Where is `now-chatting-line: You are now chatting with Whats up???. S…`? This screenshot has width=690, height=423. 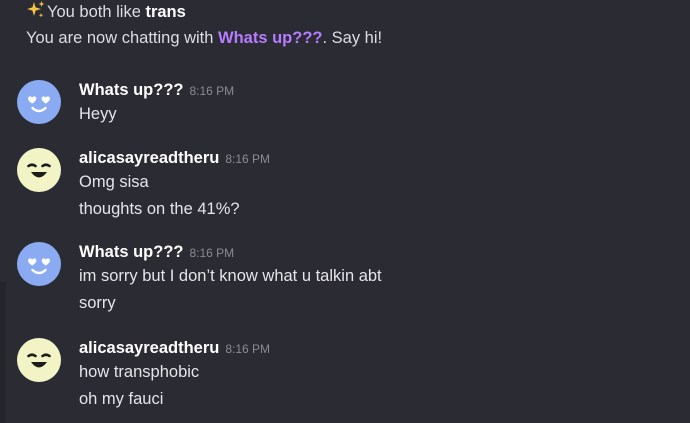 now-chatting-line: You are now chatting with Whats up???. S… is located at coordinates (346, 38).